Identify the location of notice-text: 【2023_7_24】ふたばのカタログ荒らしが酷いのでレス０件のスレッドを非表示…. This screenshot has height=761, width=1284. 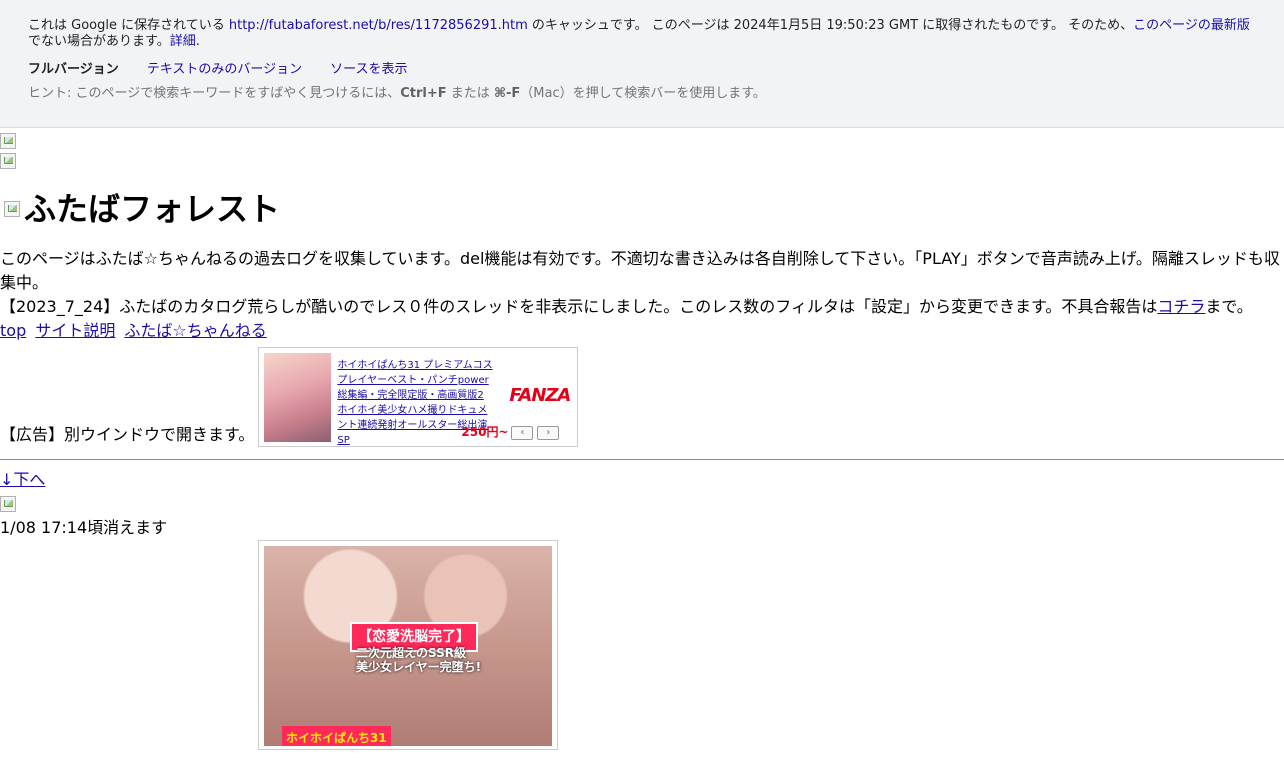
(579, 306).